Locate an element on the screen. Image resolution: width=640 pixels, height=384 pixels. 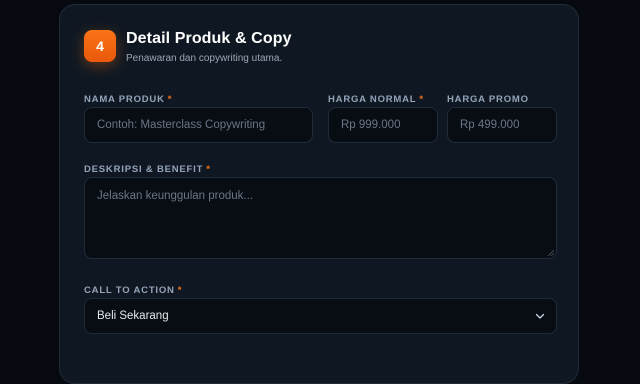
promo-price-input: Rp 499.000 is located at coordinates (502, 125).